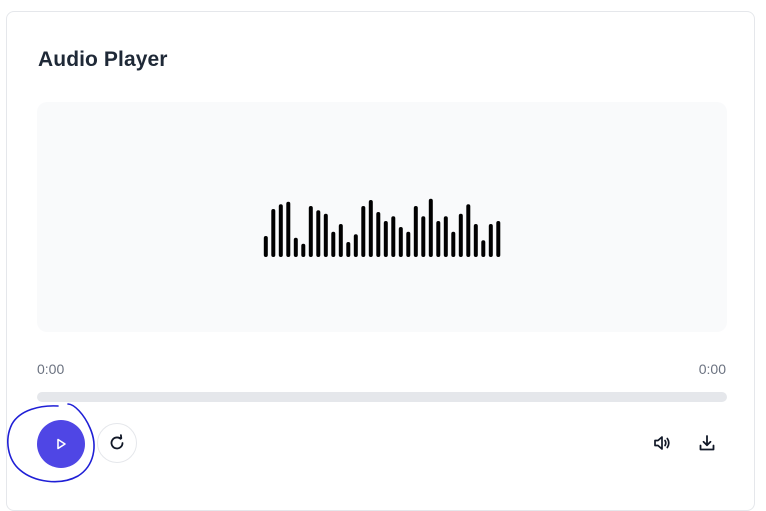 This screenshot has width=766, height=511. I want to click on replay-icon, so click(117, 442).